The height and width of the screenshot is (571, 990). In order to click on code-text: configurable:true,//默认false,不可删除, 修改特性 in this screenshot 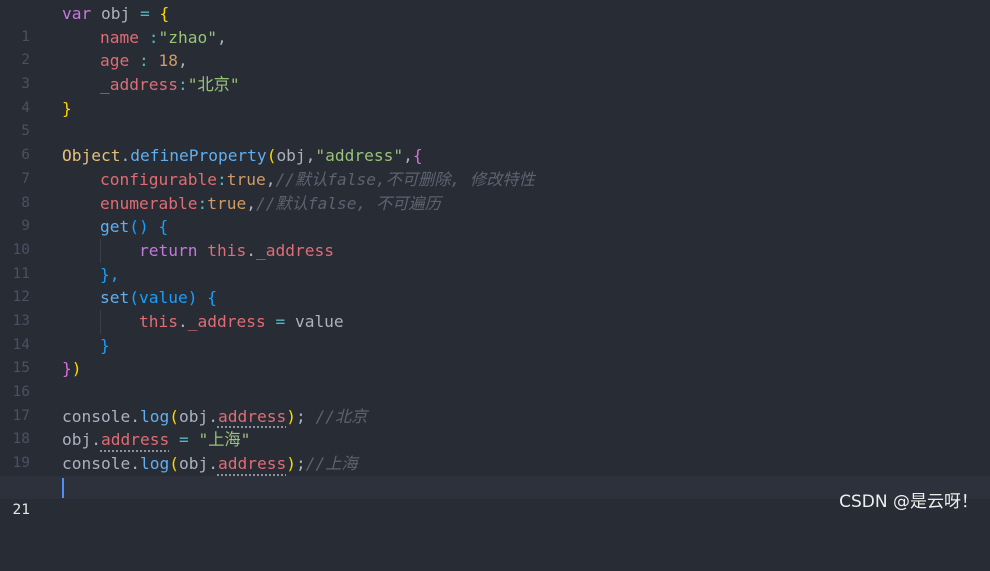, I will do `click(317, 180)`.